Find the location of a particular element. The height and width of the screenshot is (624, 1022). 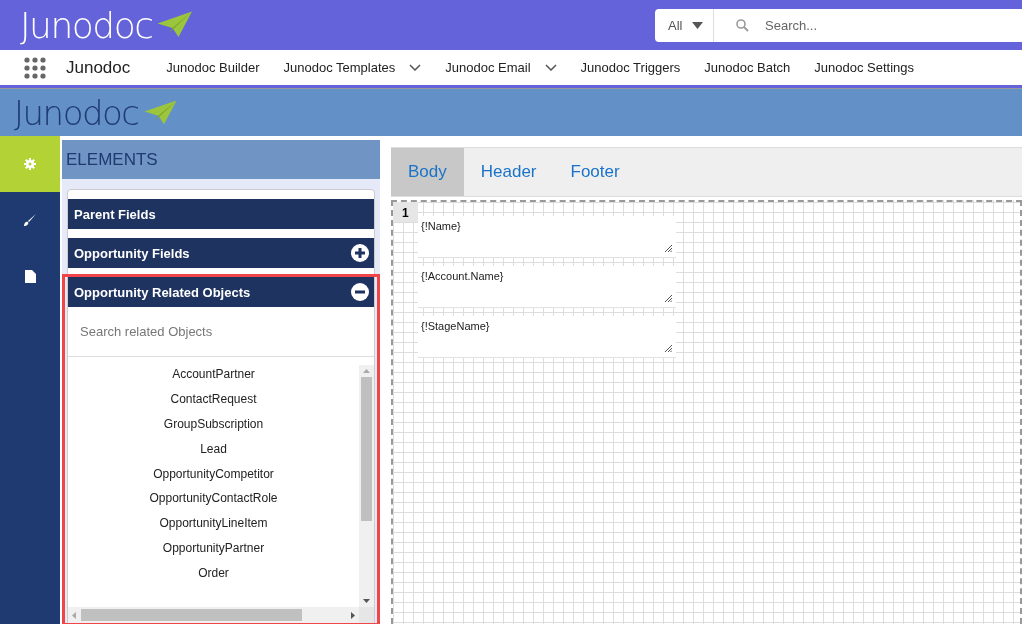

search-icon is located at coordinates (742, 25).